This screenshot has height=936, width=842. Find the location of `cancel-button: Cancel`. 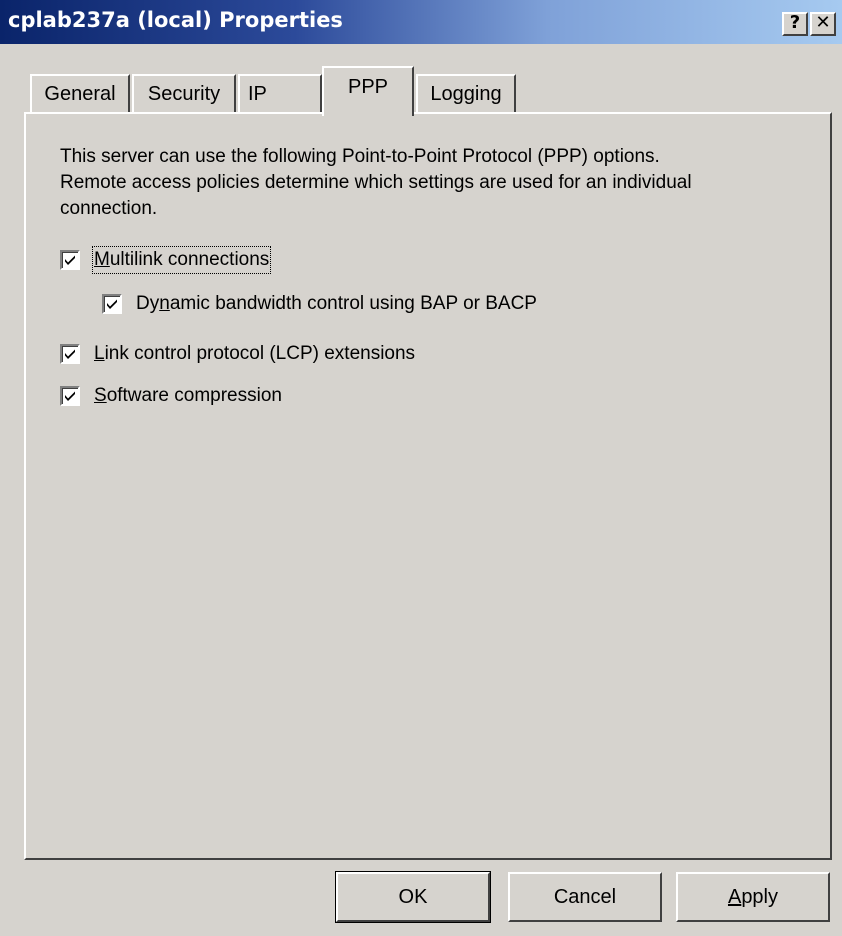

cancel-button: Cancel is located at coordinates (585, 897).